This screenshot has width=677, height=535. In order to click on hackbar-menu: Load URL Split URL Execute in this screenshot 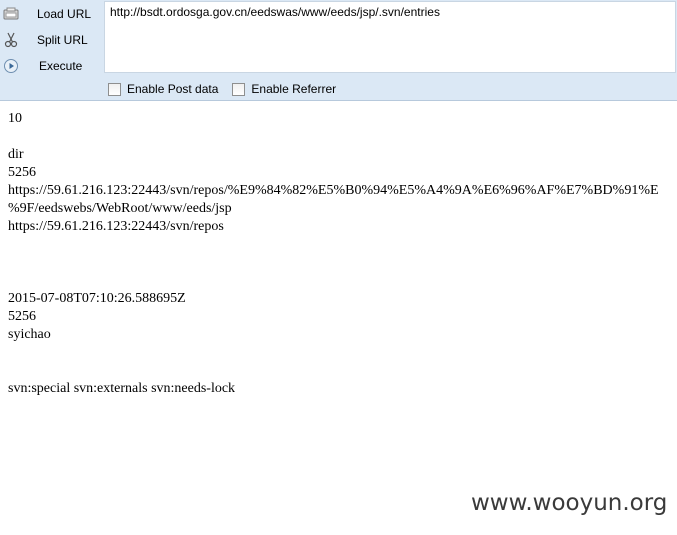, I will do `click(52, 50)`.